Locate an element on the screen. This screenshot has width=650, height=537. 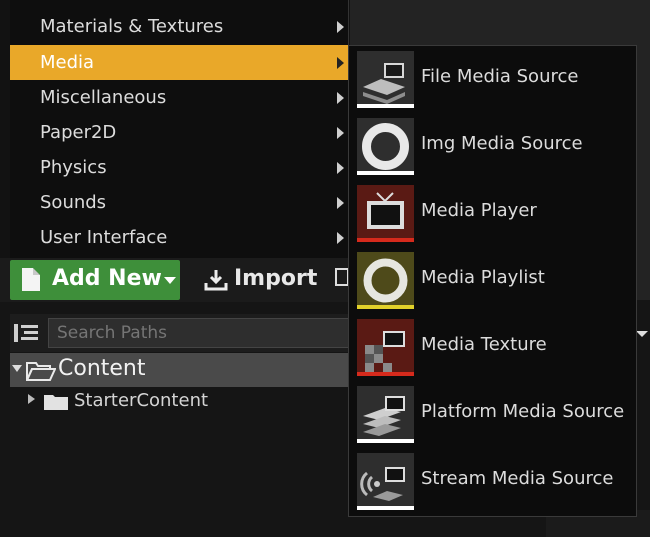
search-paths-input is located at coordinates (199, 333).